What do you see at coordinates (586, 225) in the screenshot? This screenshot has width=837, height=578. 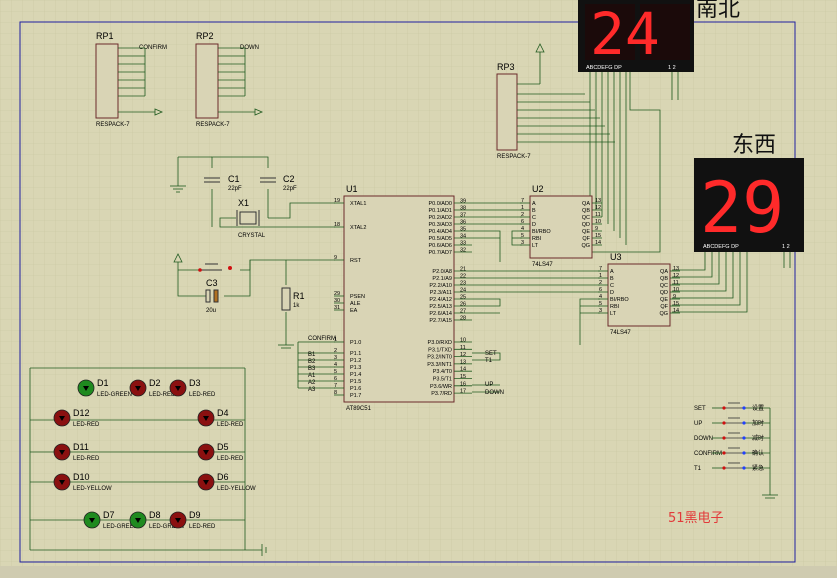 I see `pin-label: QD` at bounding box center [586, 225].